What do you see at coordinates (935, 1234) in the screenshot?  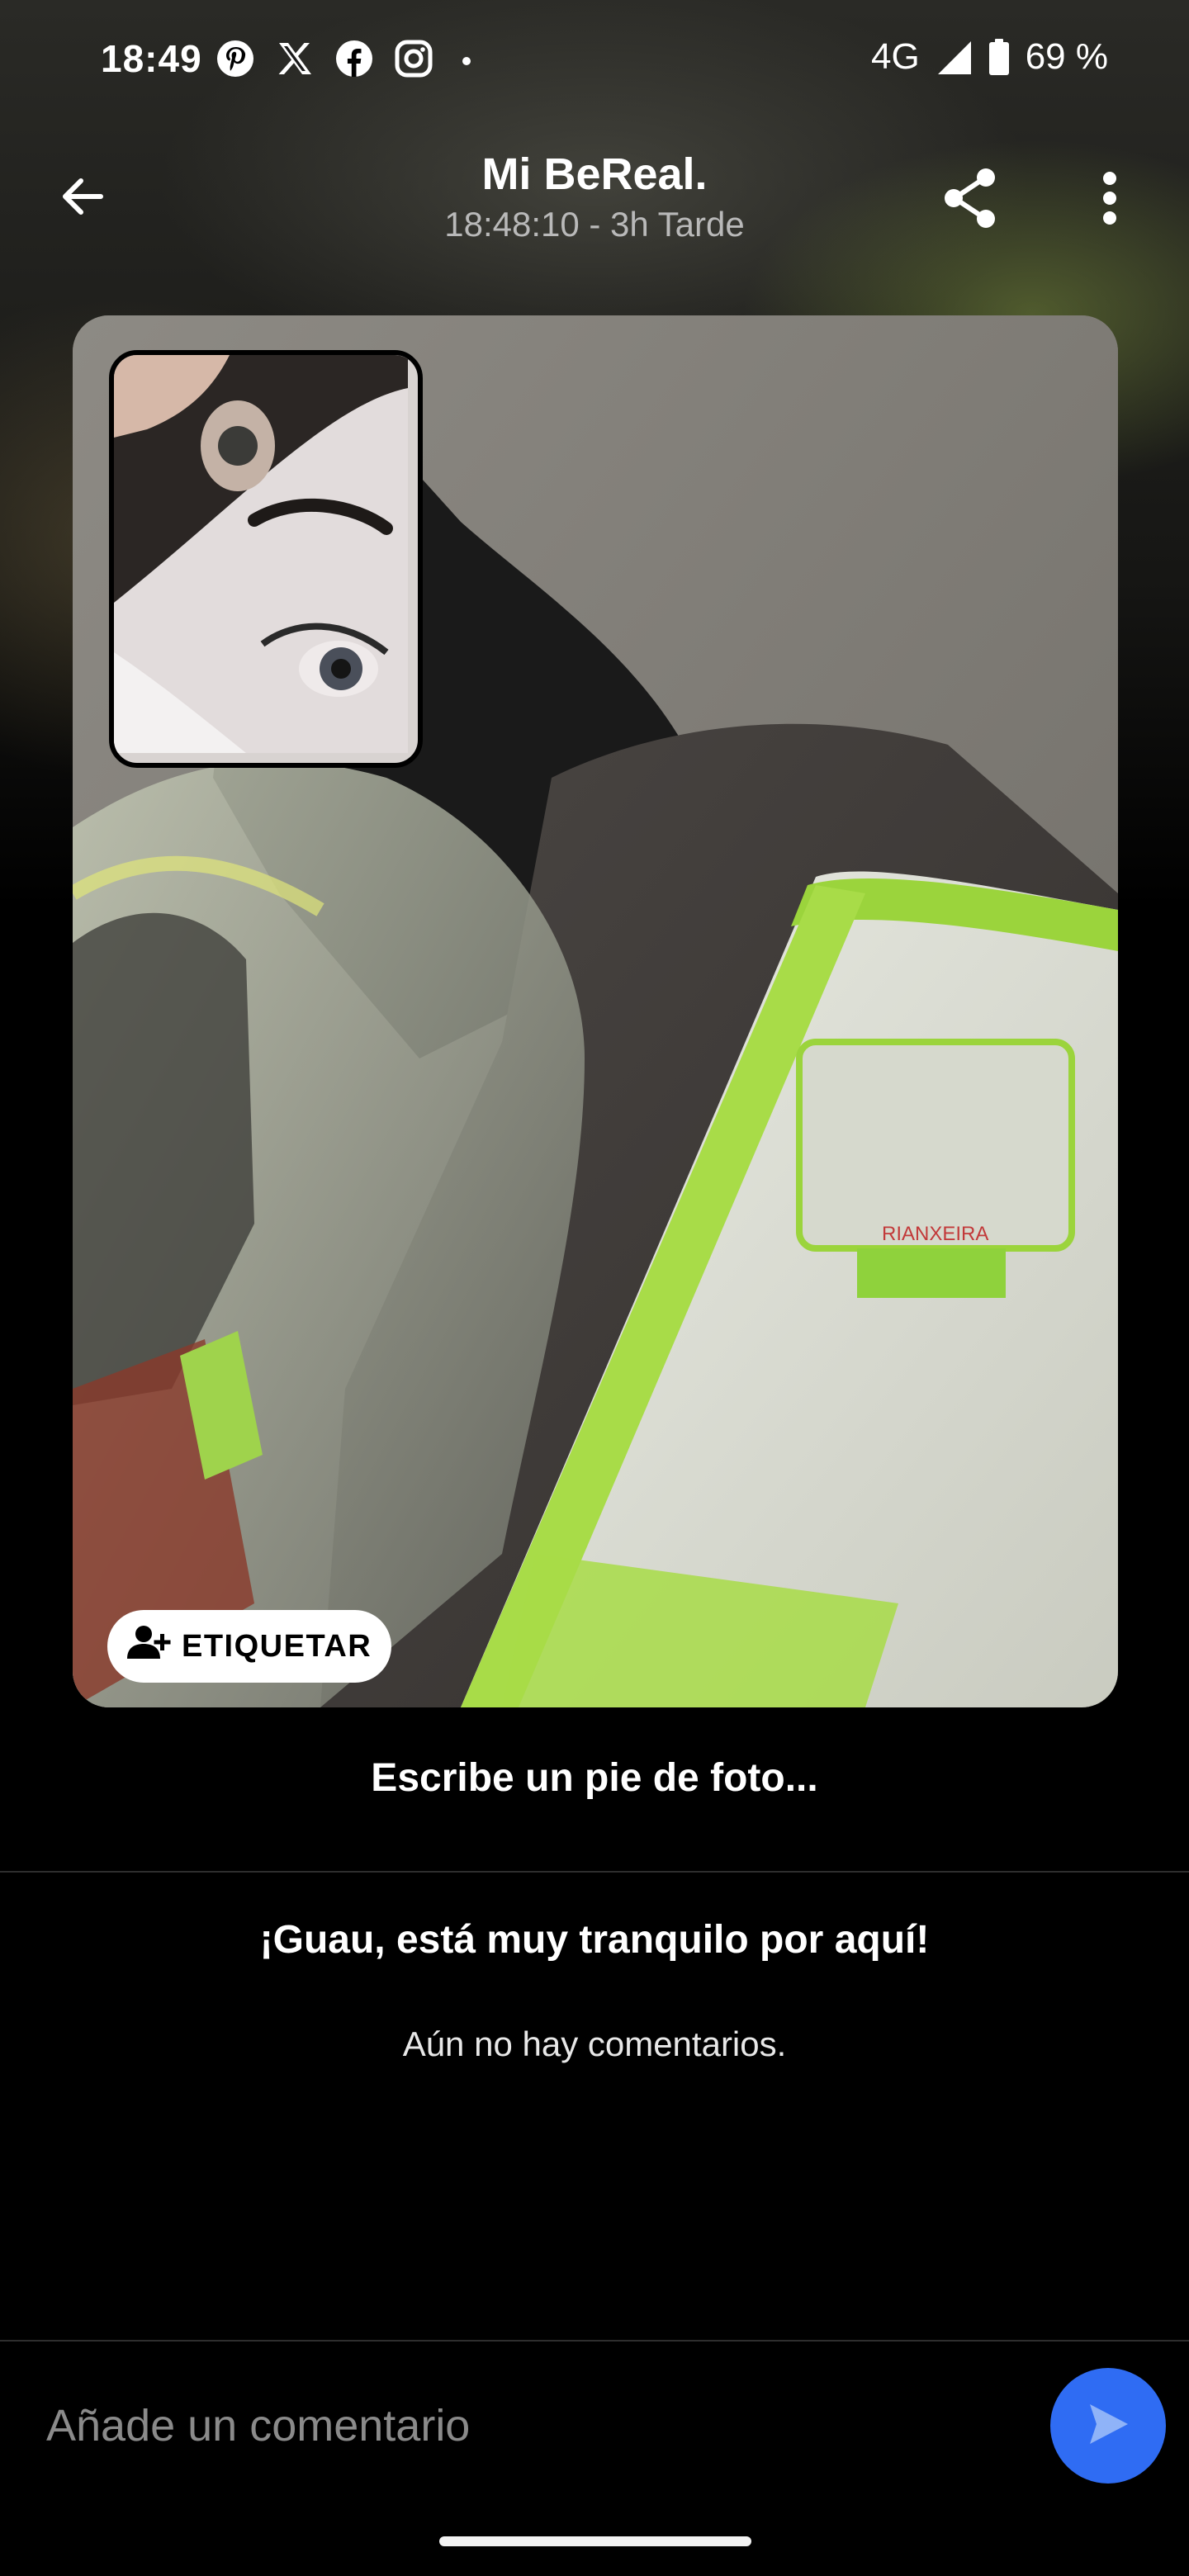 I see `svg-text: RIANXEIRA` at bounding box center [935, 1234].